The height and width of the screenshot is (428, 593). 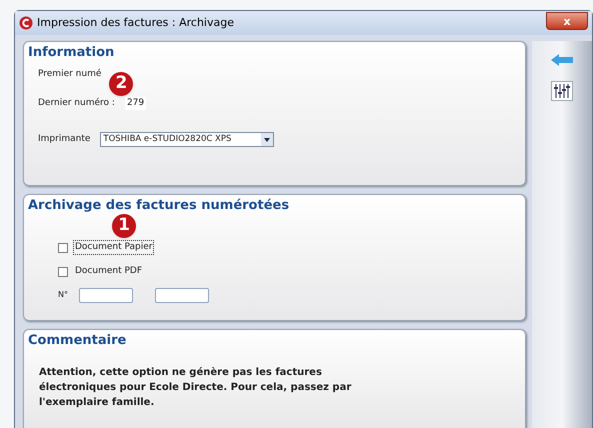 I want to click on panel-title: Archivage des factures numérotées, so click(x=158, y=206).